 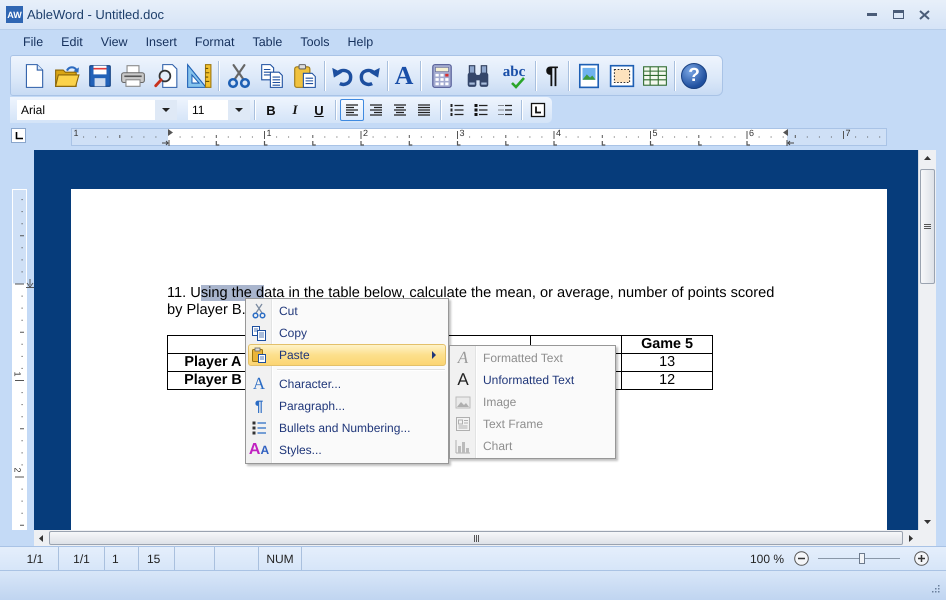 I want to click on font-size-field: 11, so click(x=219, y=110).